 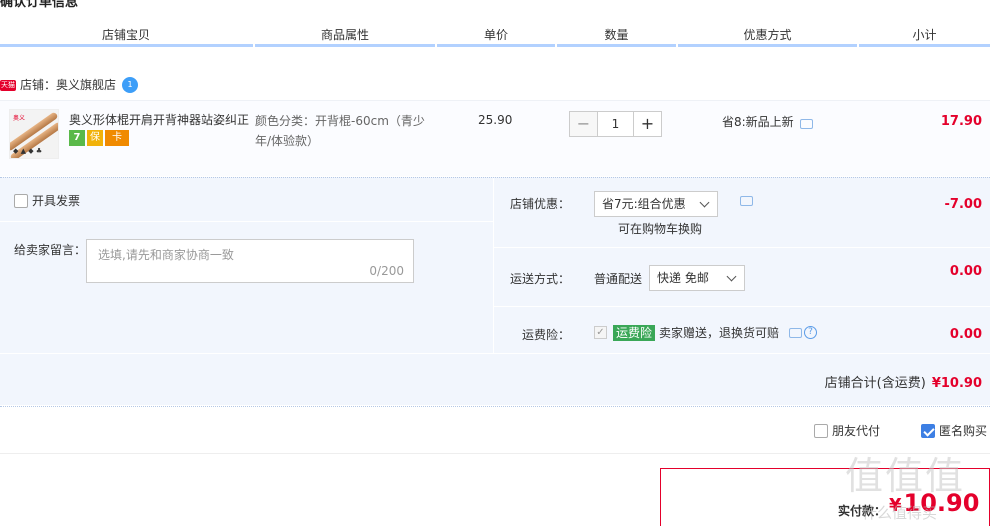 I want to click on quantity-increase-button: +, so click(x=648, y=124).